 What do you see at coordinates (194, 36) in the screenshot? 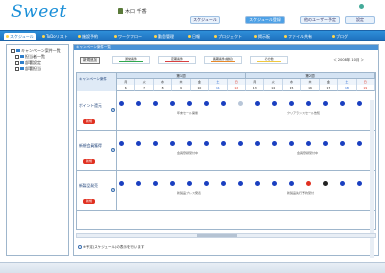
I see `nav-report: 日報` at bounding box center [194, 36].